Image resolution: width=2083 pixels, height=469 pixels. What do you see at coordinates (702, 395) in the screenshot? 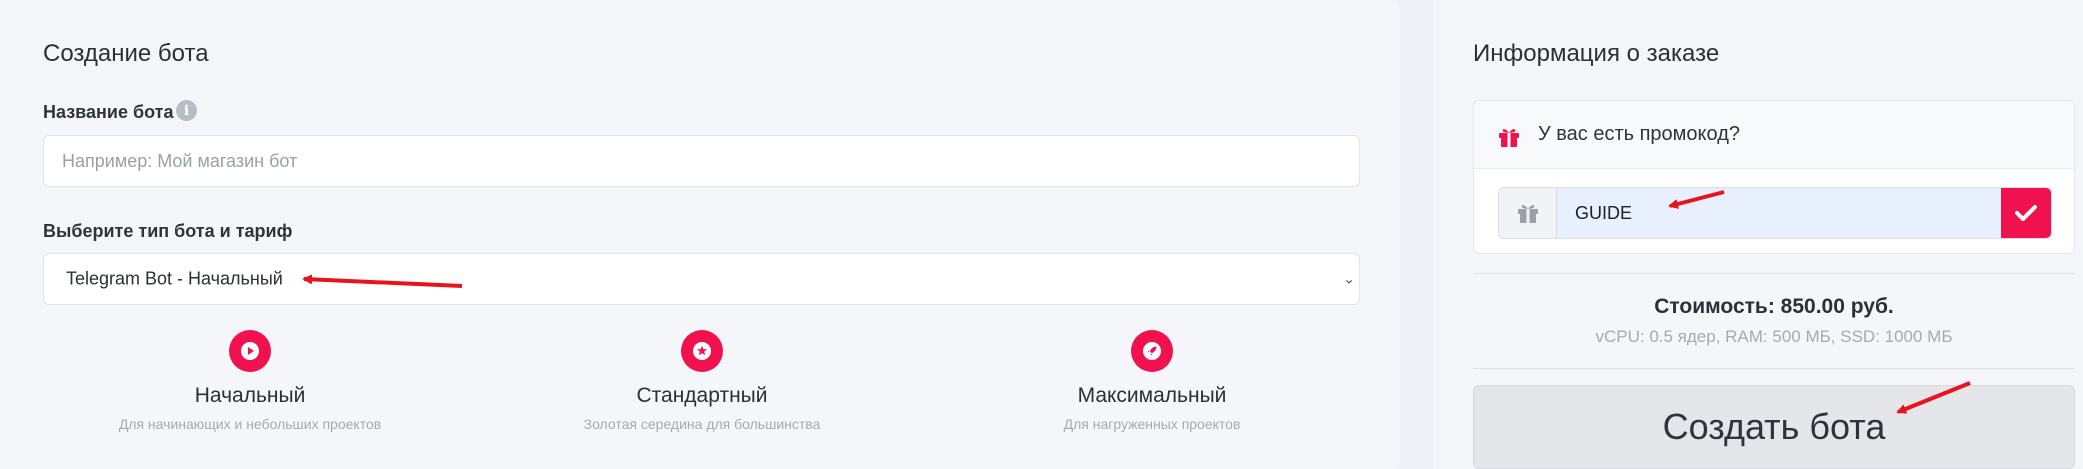
I see `tier-name: Стандартный` at bounding box center [702, 395].